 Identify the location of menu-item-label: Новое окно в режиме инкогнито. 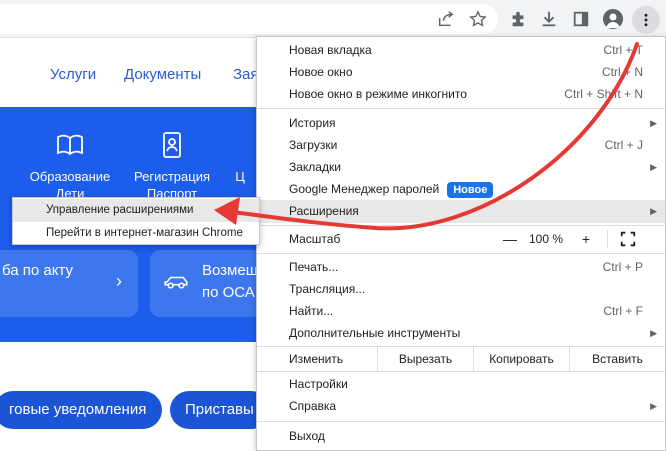
(378, 94).